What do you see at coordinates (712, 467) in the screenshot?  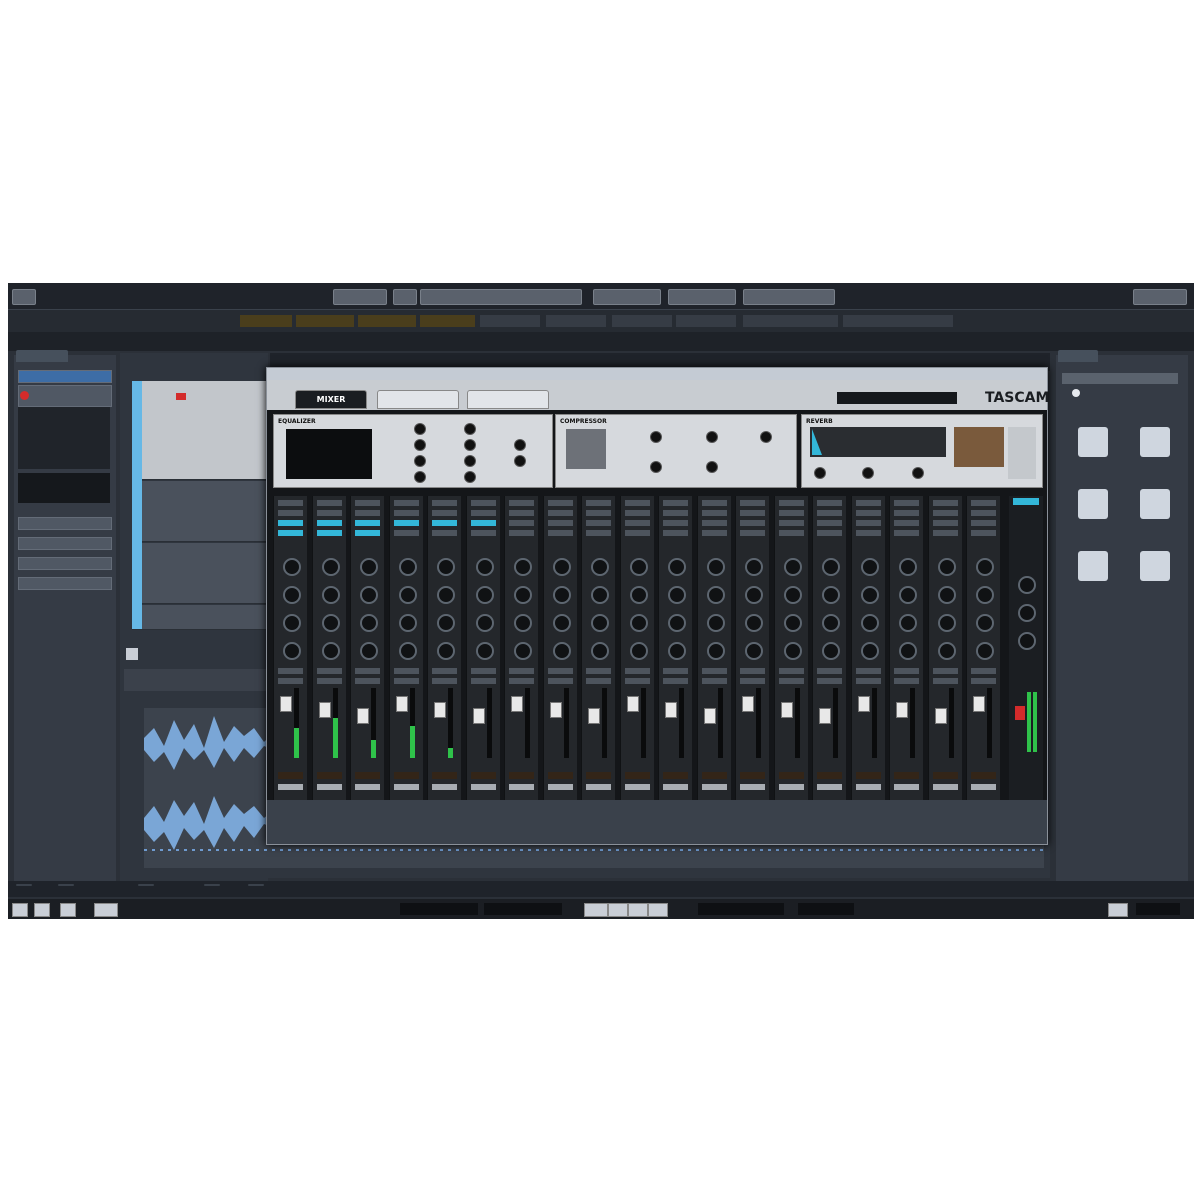 I see `comp-knob` at bounding box center [712, 467].